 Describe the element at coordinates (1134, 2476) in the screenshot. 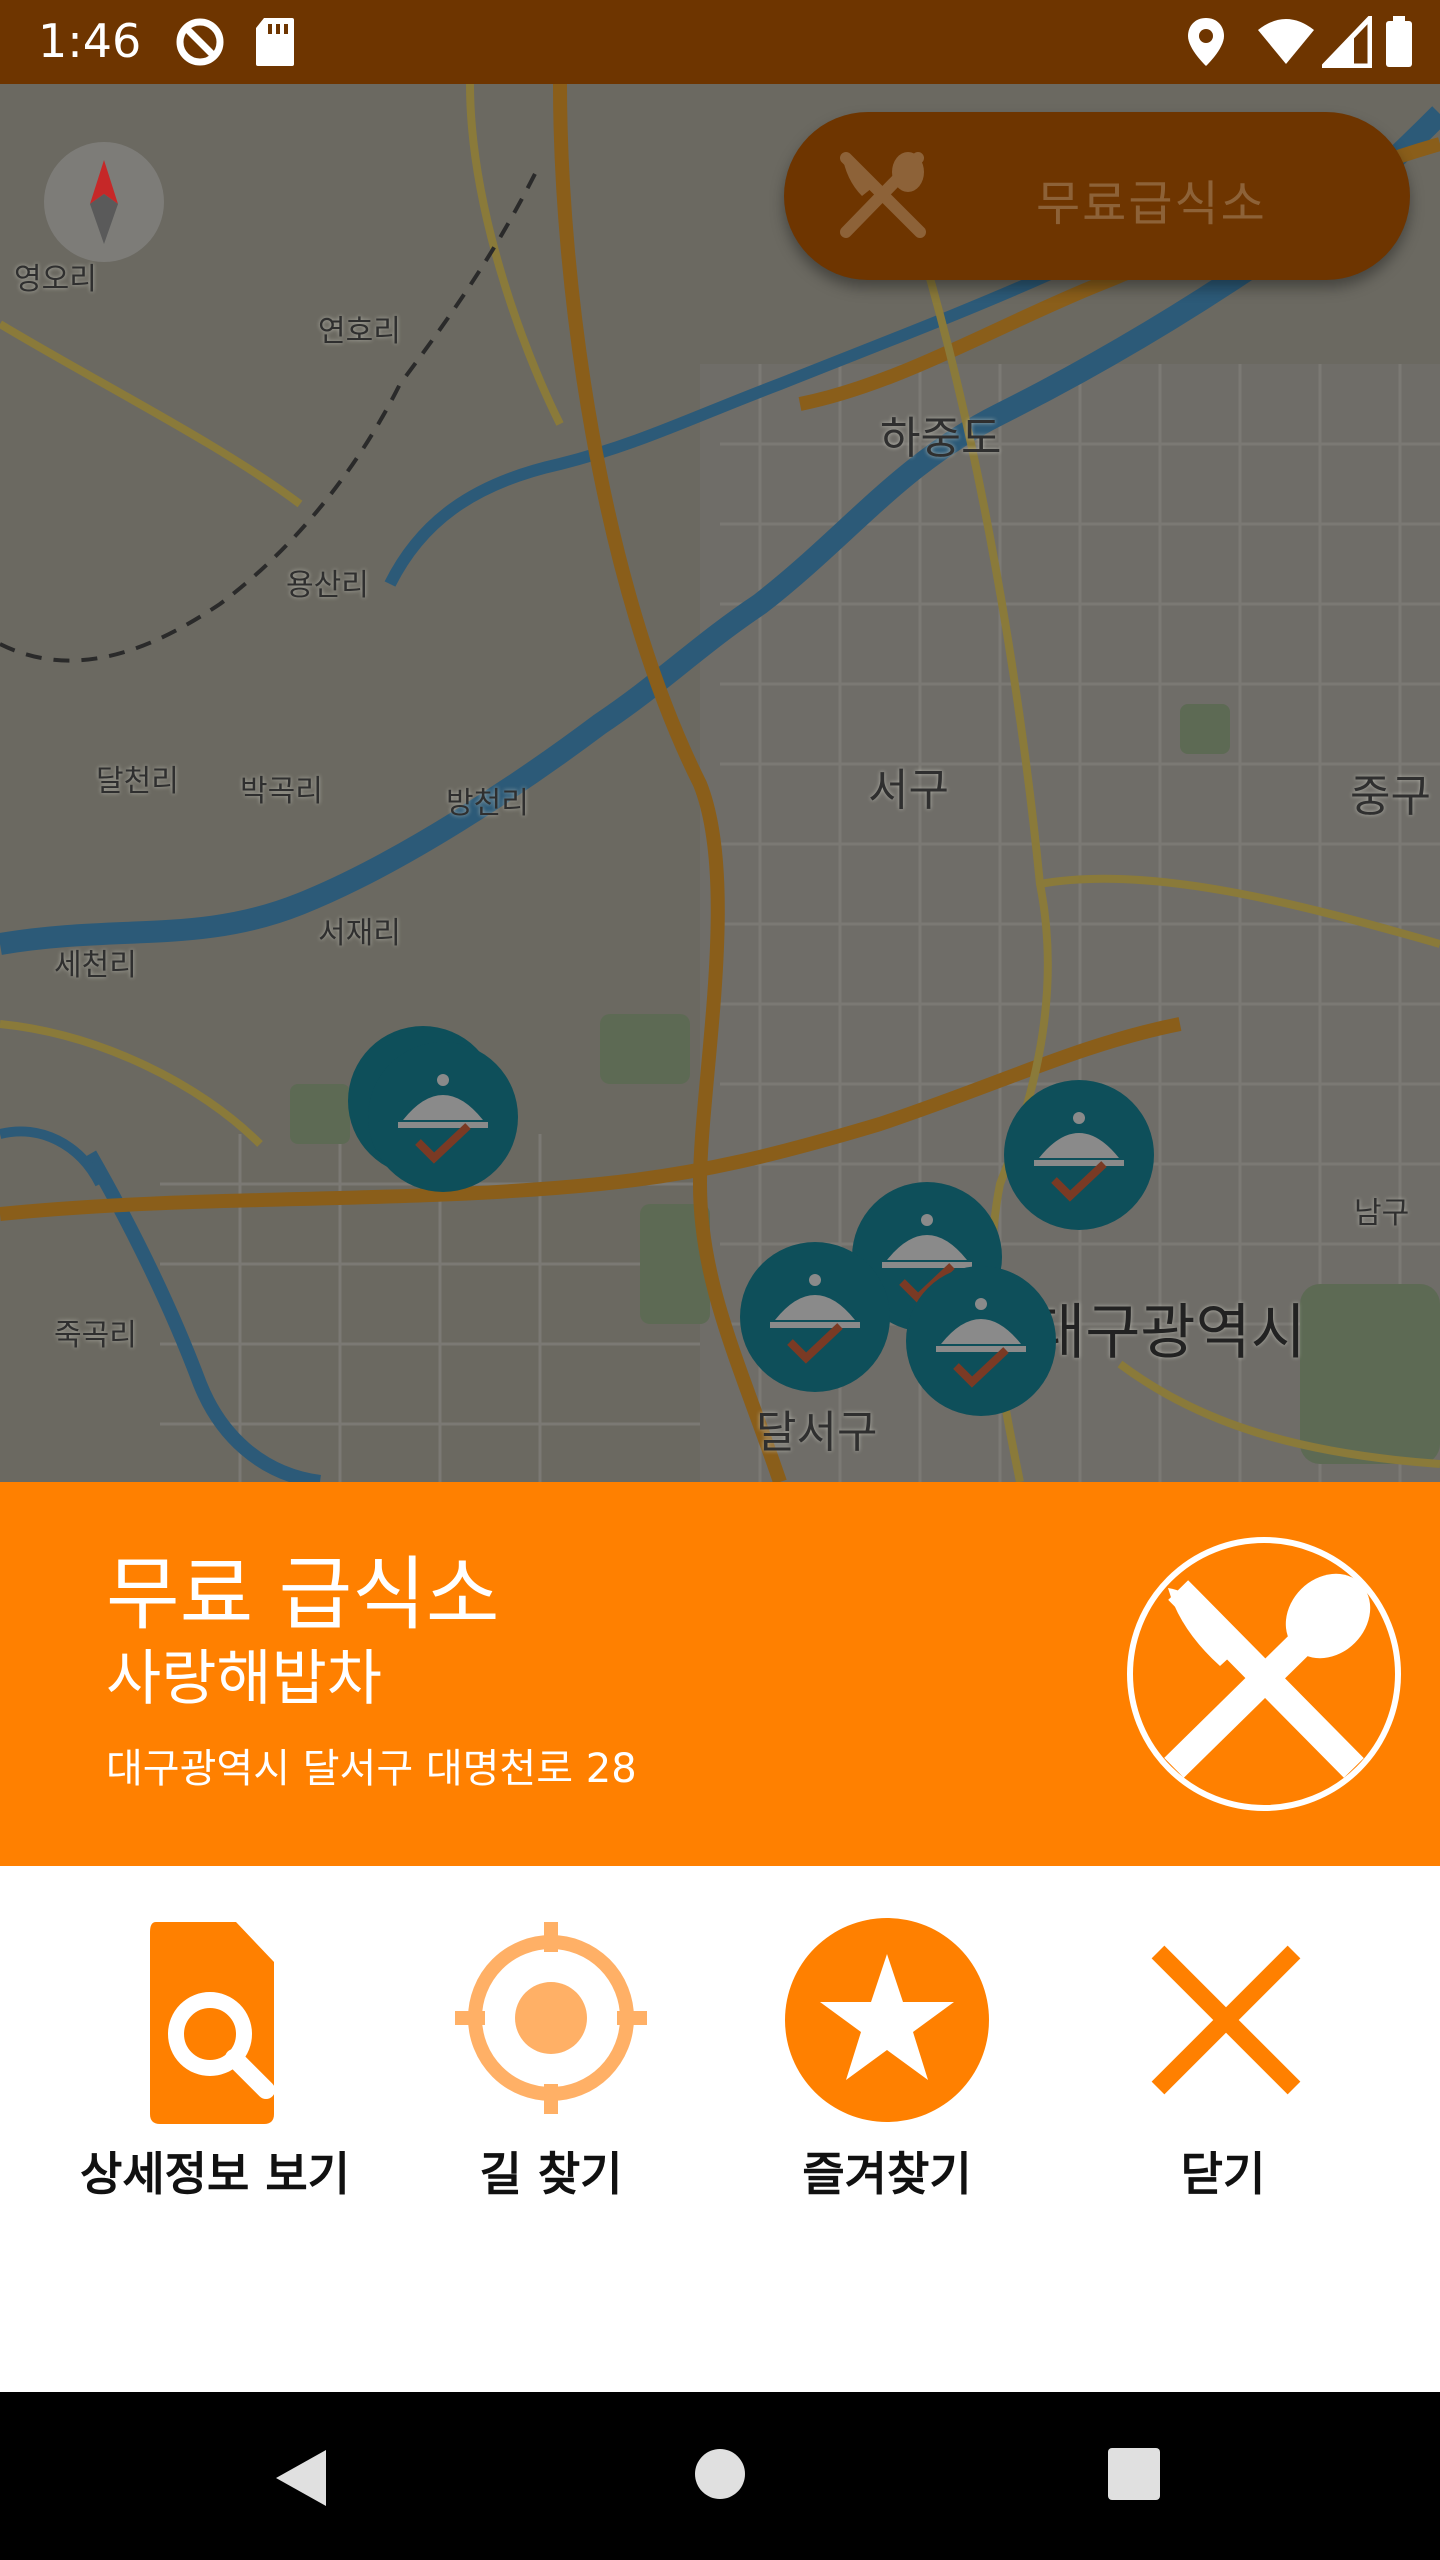

I see `recents-square-icon` at that location.